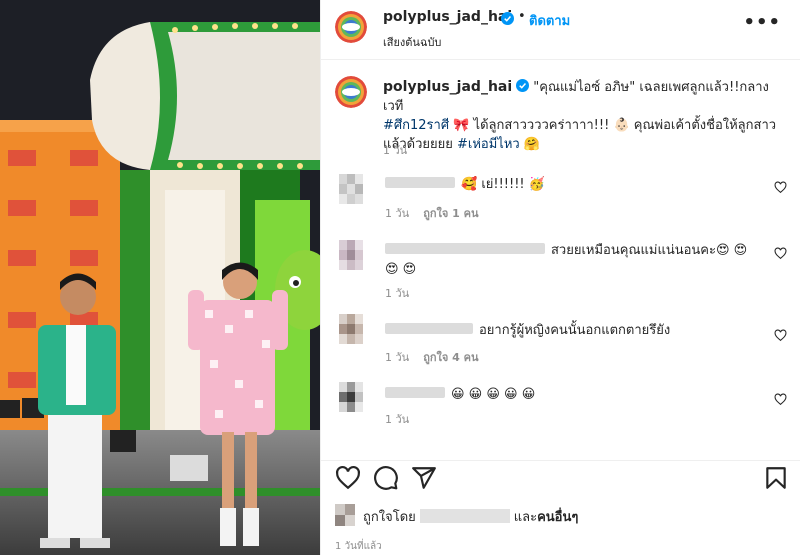  Describe the element at coordinates (395, 150) in the screenshot. I see `caption-timestamp: 1 วัน` at that location.